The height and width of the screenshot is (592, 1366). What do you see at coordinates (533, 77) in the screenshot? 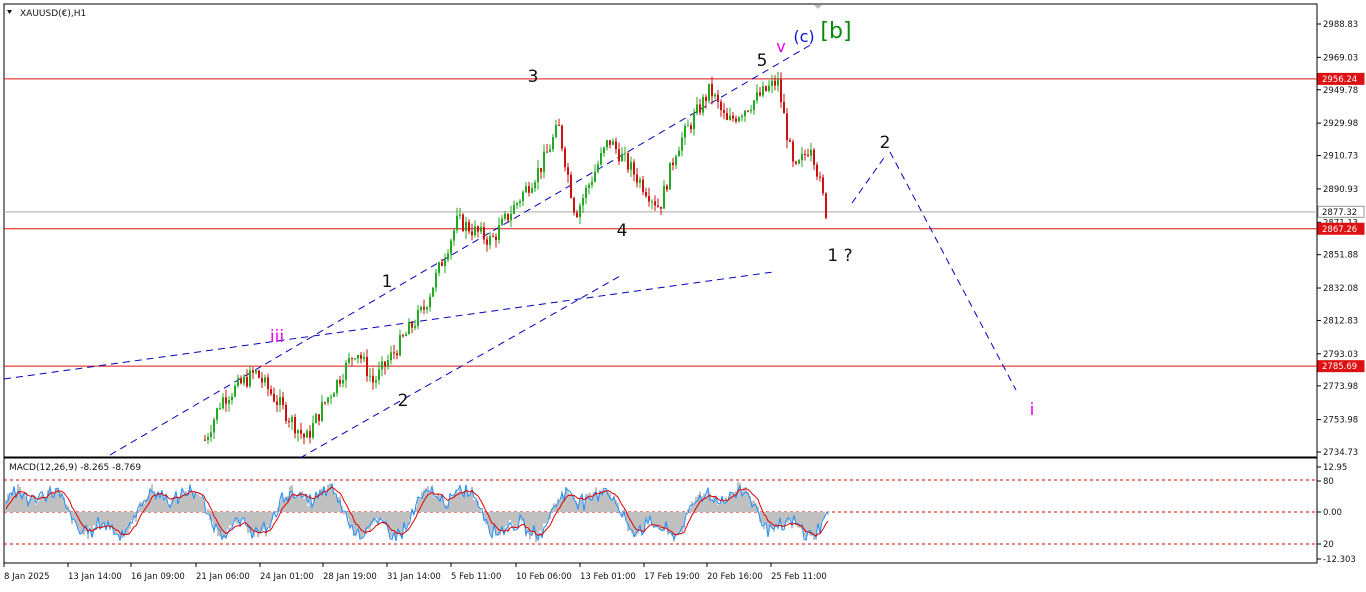
I see `wave-label: 3` at bounding box center [533, 77].